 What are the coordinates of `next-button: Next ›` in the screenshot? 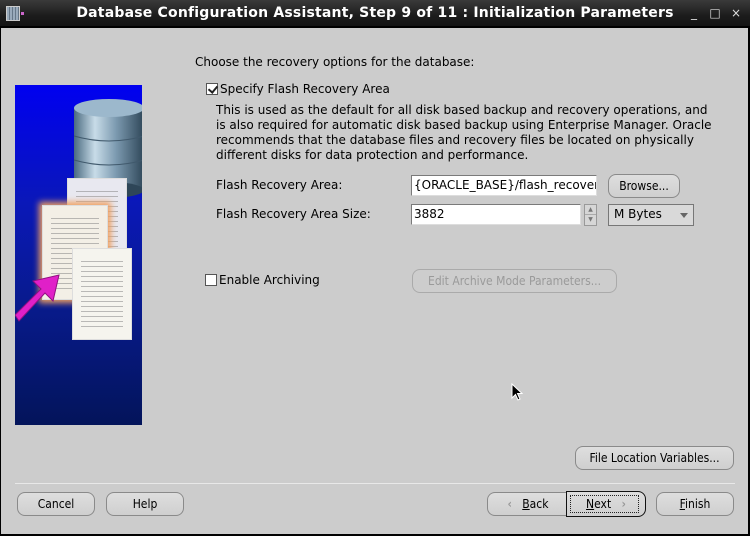 It's located at (606, 504).